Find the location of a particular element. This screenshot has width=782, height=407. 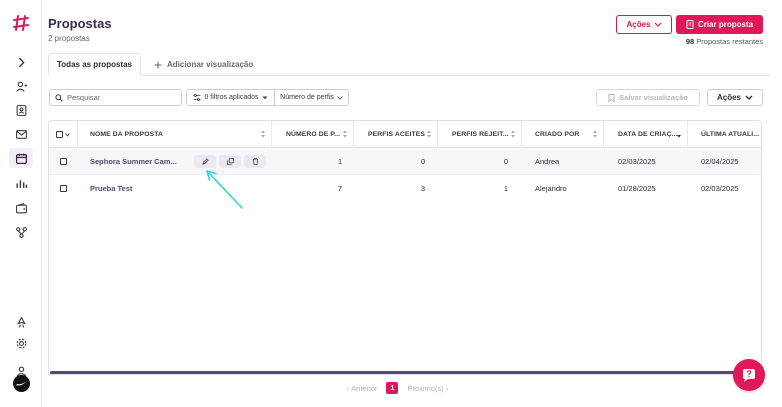

column-label: CRIADO POR is located at coordinates (557, 134).